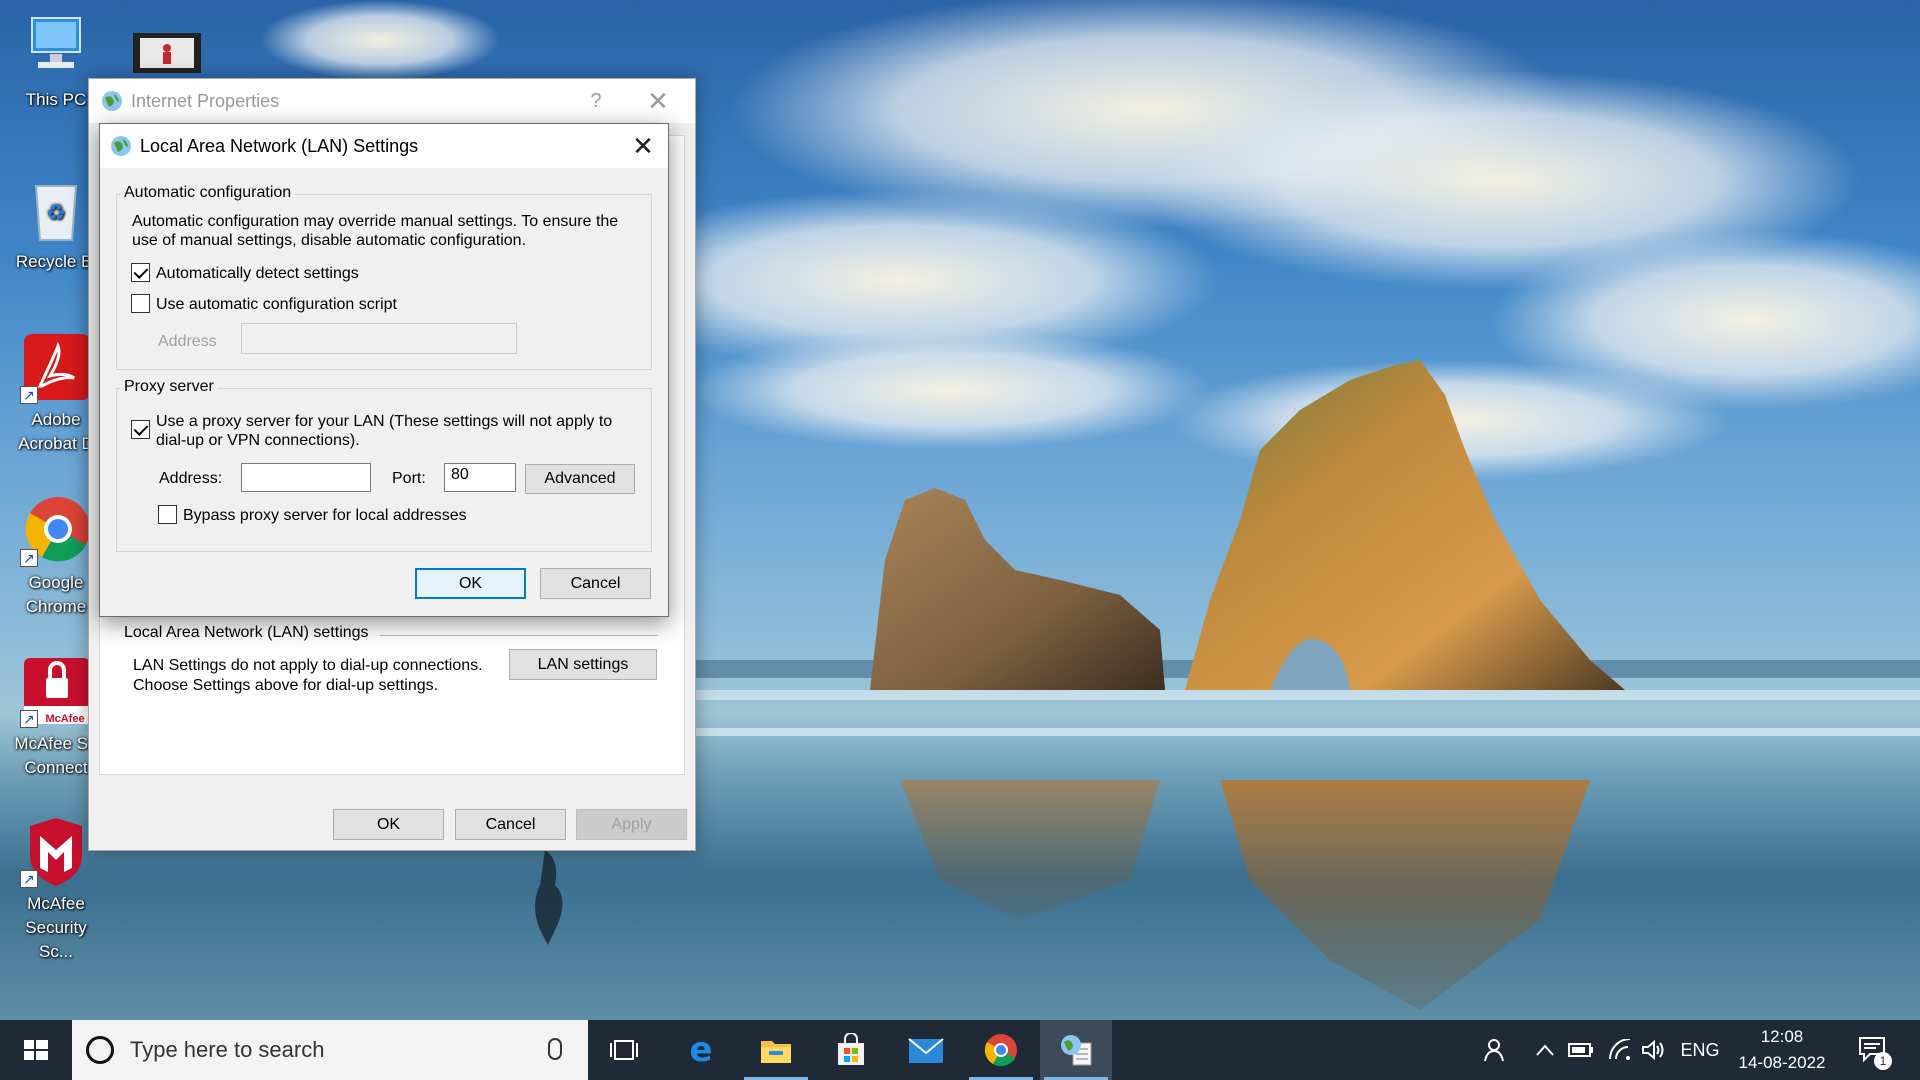  I want to click on ip-apply-button: Apply, so click(631, 824).